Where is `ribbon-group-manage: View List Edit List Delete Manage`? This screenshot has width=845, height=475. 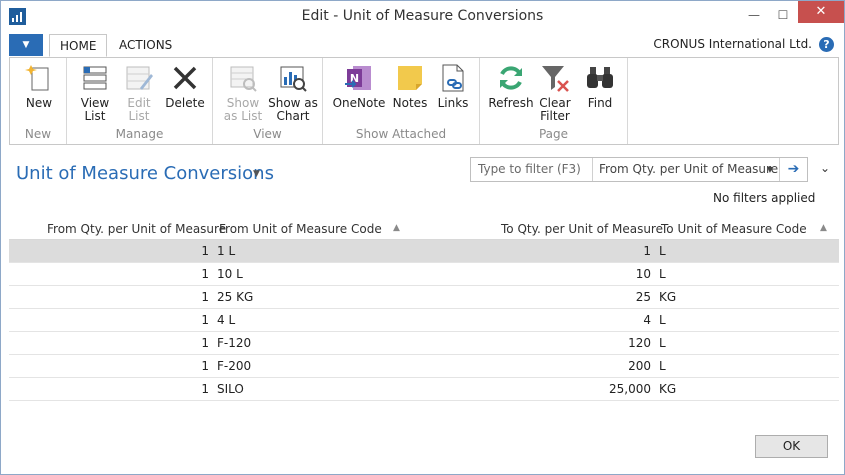
ribbon-group-manage: View List Edit List Delete Manage is located at coordinates (140, 101).